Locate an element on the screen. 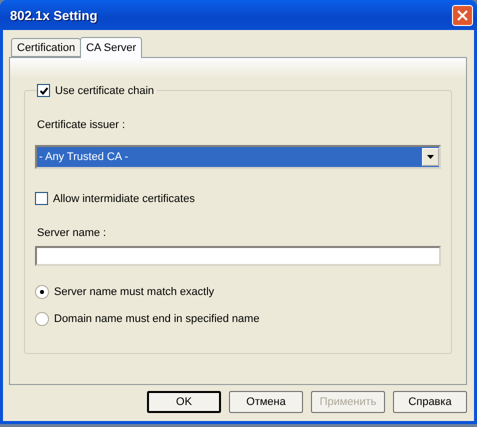 Image resolution: width=477 pixels, height=427 pixels. tab: Certification is located at coordinates (46, 47).